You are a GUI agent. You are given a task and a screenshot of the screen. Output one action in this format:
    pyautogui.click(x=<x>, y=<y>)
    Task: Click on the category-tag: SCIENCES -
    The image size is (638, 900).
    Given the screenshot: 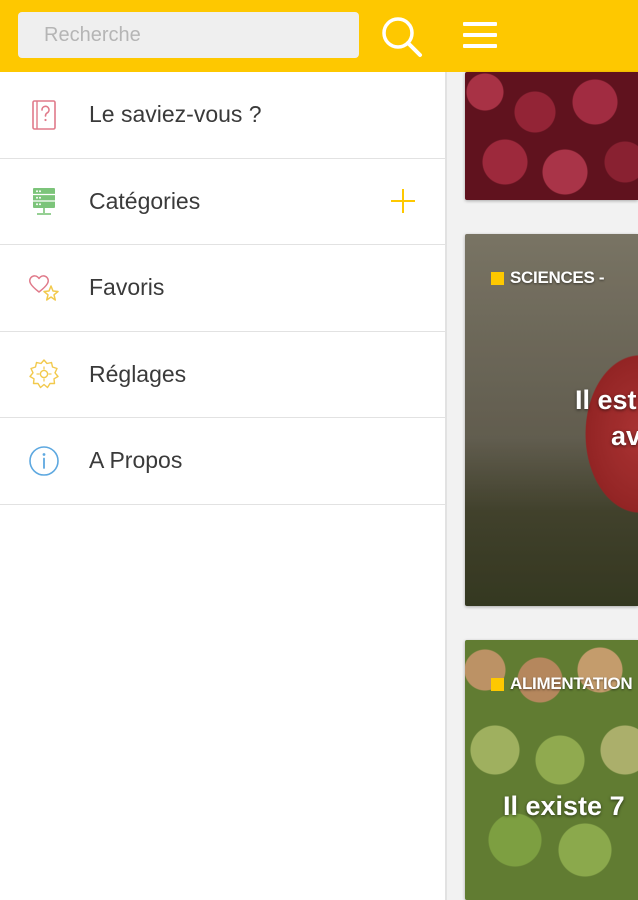 What is the action you would take?
    pyautogui.click(x=548, y=278)
    